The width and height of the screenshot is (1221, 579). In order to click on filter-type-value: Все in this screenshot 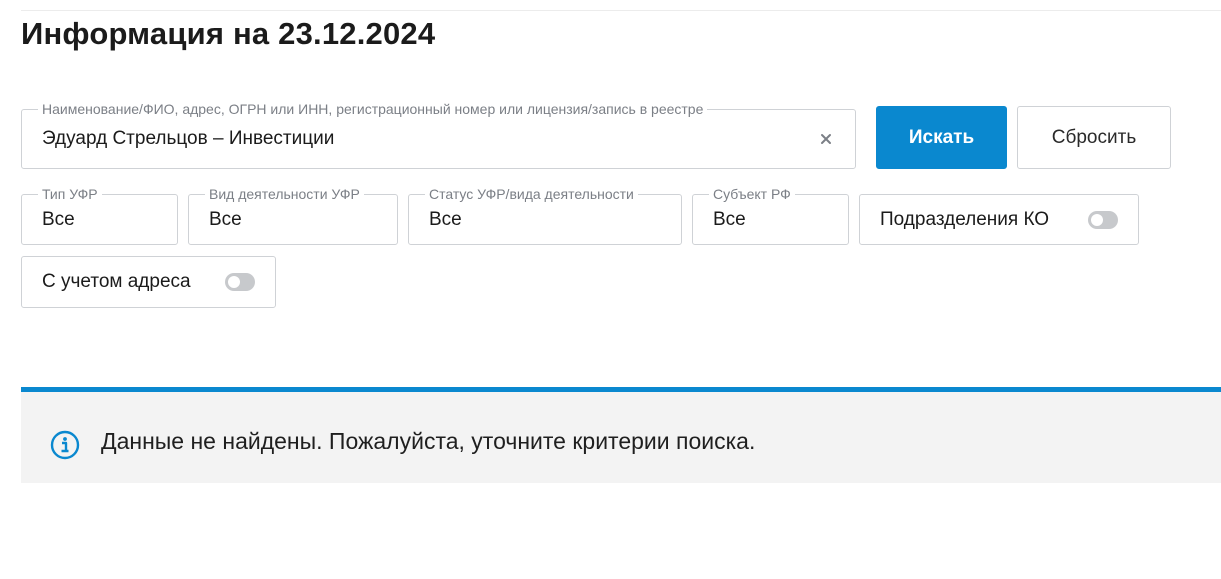, I will do `click(58, 219)`.